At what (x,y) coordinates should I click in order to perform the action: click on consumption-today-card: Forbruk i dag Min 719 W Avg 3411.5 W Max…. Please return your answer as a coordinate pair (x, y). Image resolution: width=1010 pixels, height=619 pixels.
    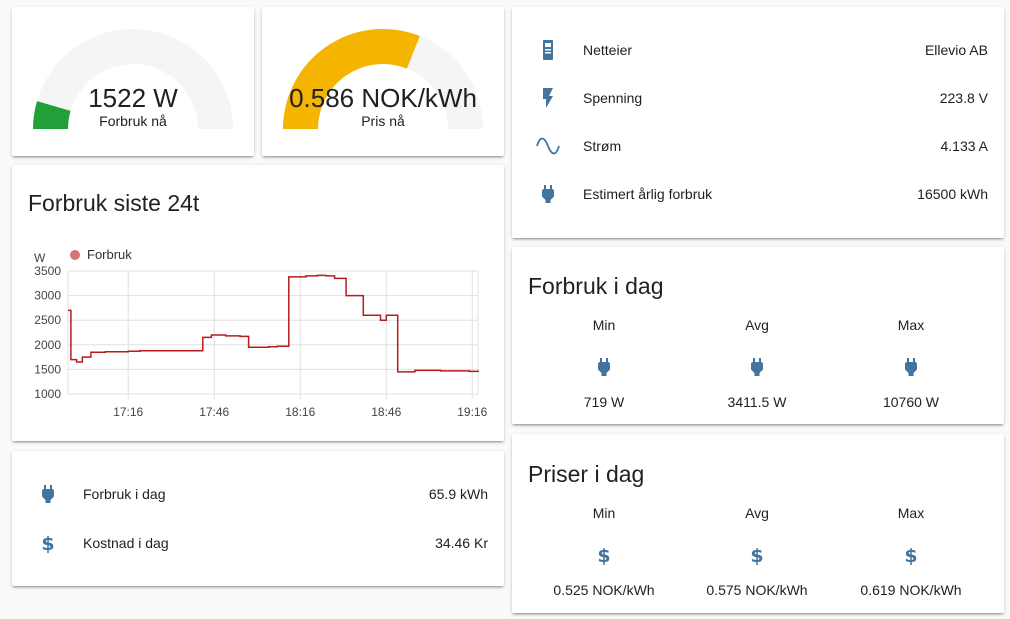
    Looking at the image, I should click on (758, 335).